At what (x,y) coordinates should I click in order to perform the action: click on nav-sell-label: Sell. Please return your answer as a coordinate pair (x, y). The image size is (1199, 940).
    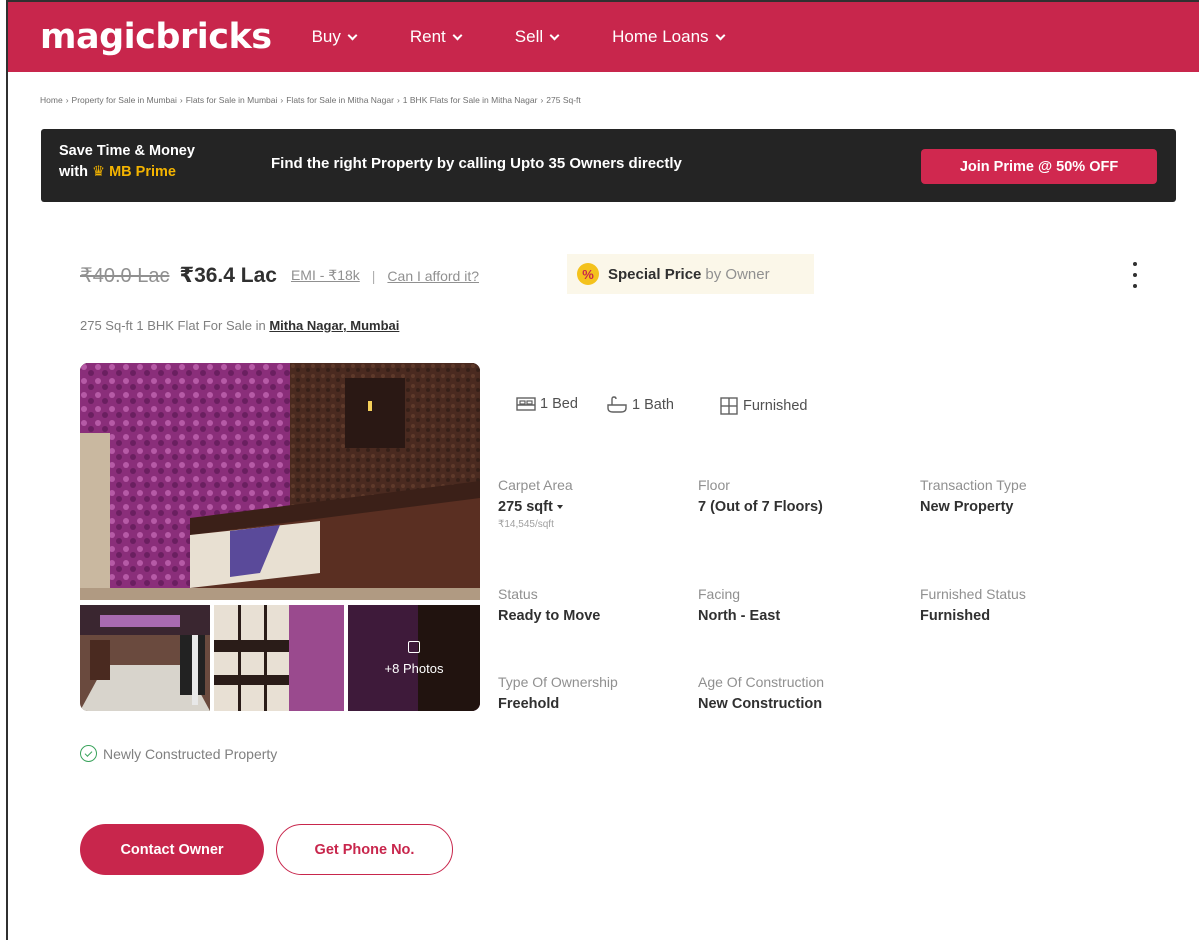
    Looking at the image, I should click on (529, 36).